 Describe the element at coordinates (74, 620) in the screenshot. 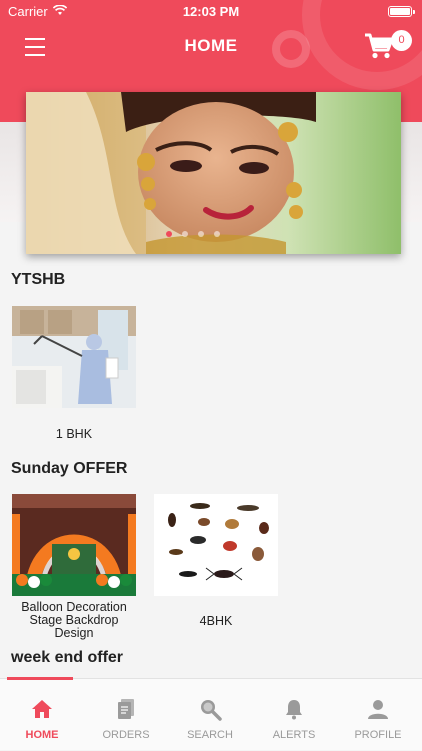

I see `service-label: Balloon Decoration Stage Backdrop Design` at that location.